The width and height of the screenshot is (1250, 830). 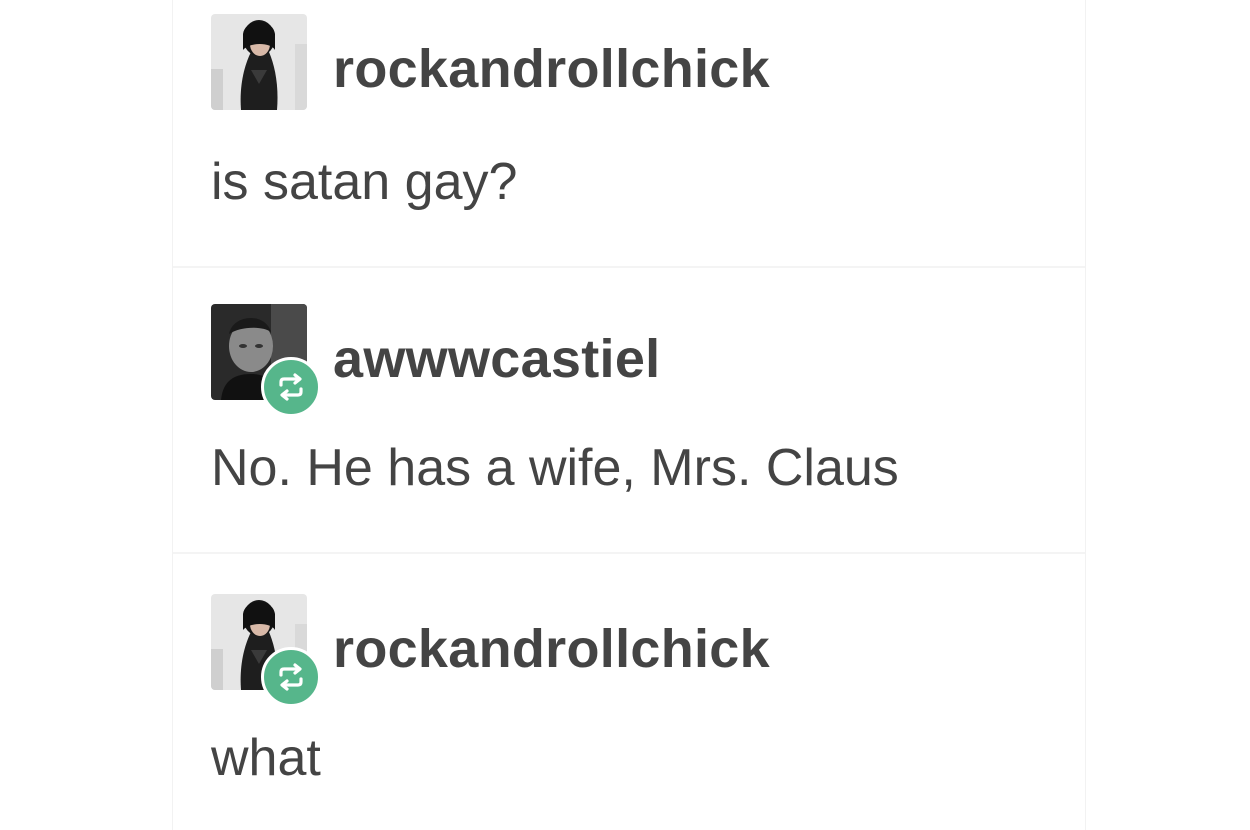 I want to click on post-header: awwwcastiel, so click(x=638, y=360).